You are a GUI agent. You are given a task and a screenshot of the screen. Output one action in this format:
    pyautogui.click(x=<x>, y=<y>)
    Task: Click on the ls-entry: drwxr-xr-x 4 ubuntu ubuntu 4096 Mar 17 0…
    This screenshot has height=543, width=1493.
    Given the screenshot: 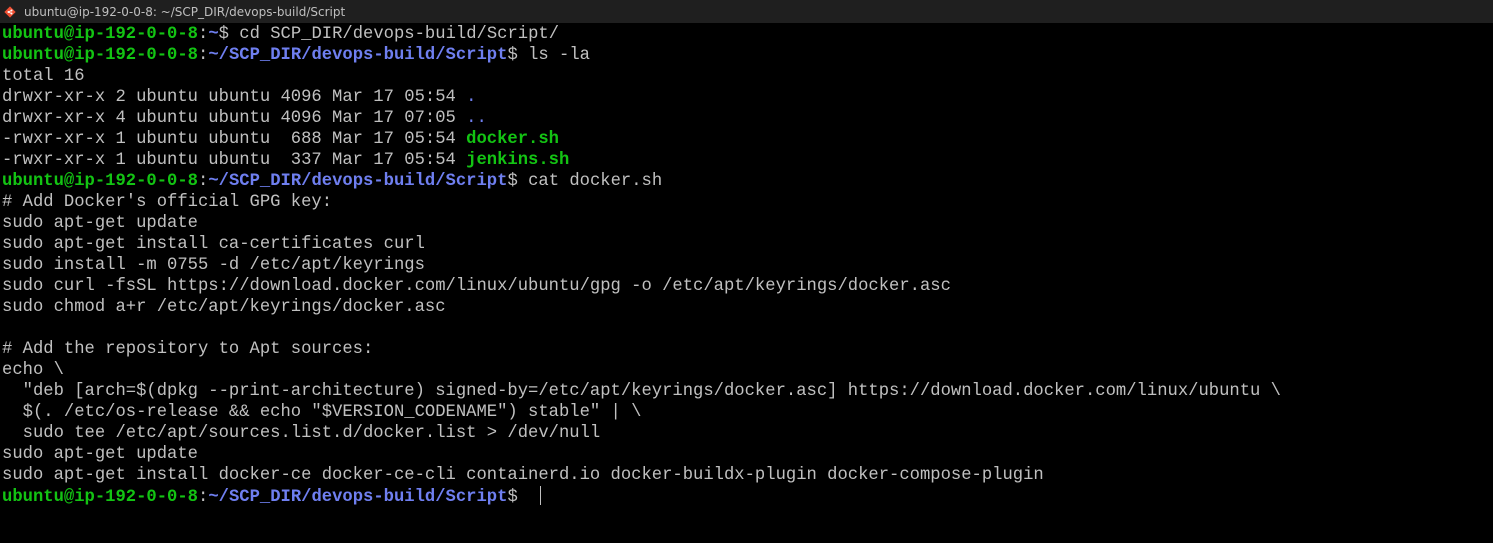 What is the action you would take?
    pyautogui.click(x=747, y=118)
    